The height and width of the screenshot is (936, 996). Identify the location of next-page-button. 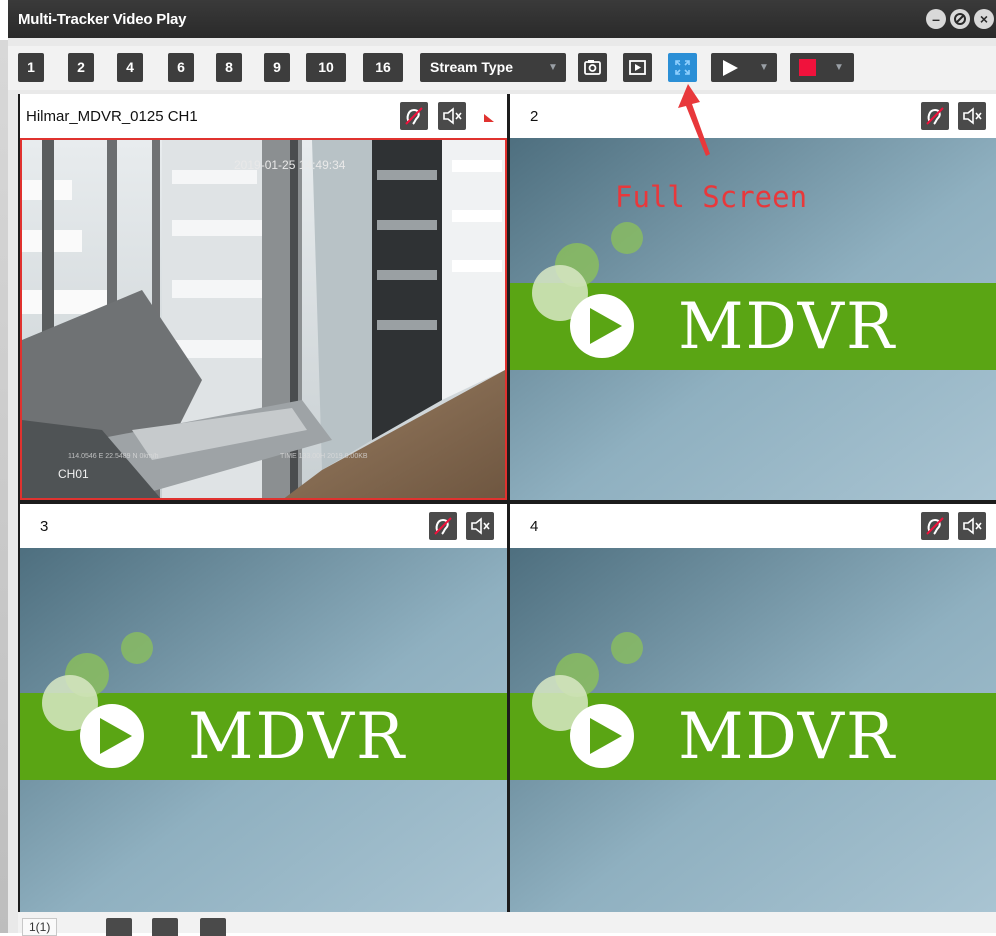
(165, 927).